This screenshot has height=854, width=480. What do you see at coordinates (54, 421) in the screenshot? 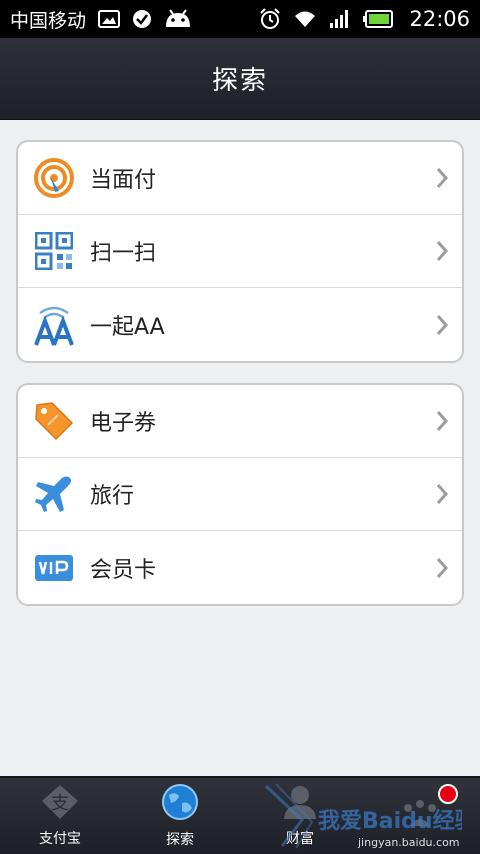
I see `coupon-tag-icon` at bounding box center [54, 421].